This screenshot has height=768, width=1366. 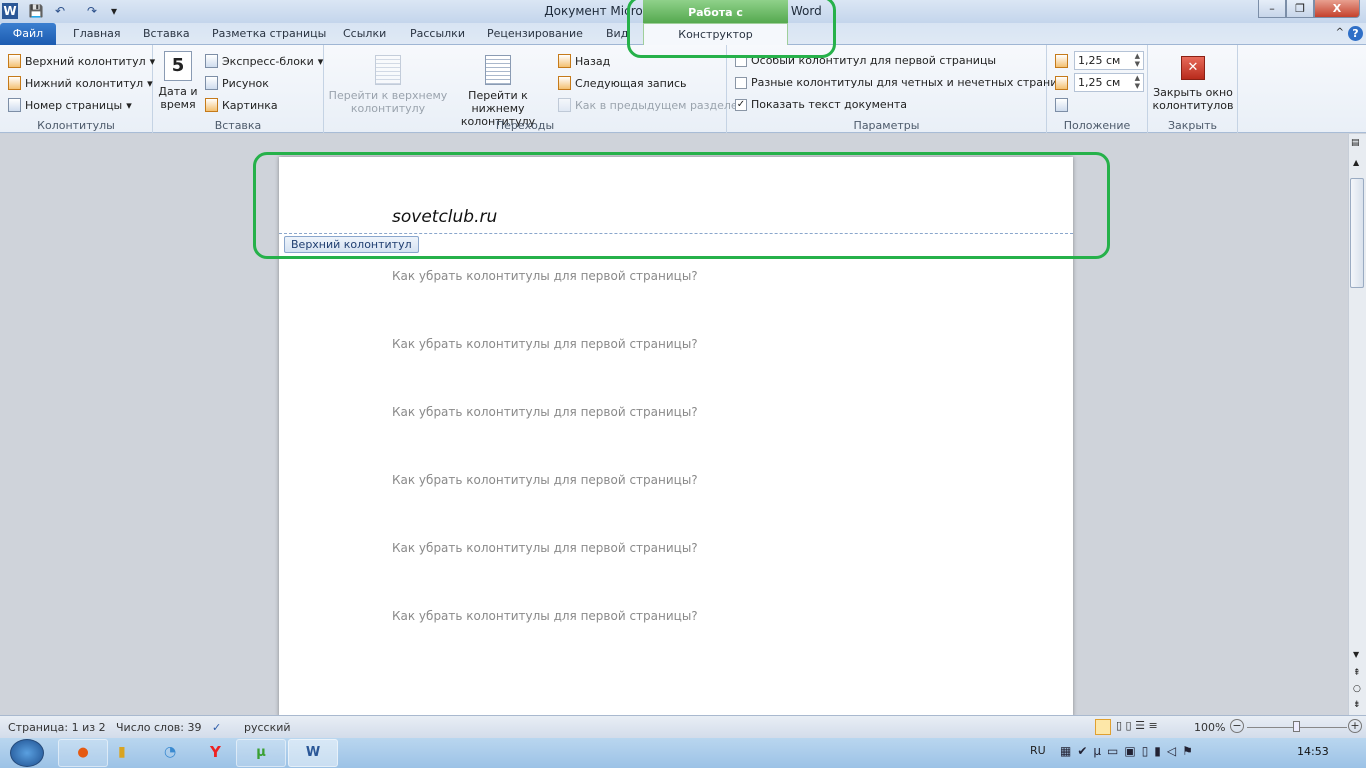 I want to click on picture-button: Рисунок, so click(x=237, y=83).